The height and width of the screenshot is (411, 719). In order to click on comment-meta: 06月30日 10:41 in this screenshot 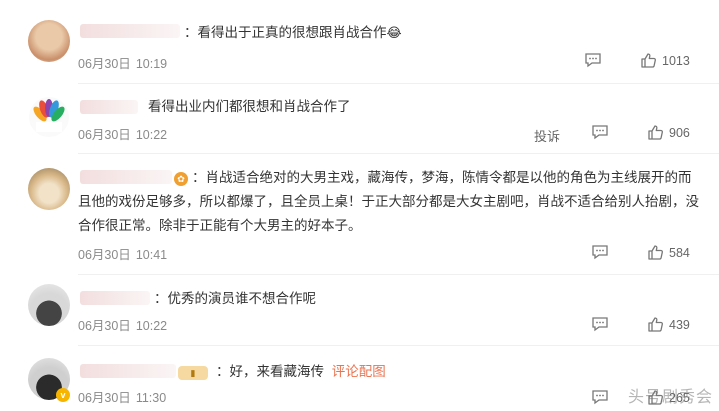, I will do `click(122, 253)`.